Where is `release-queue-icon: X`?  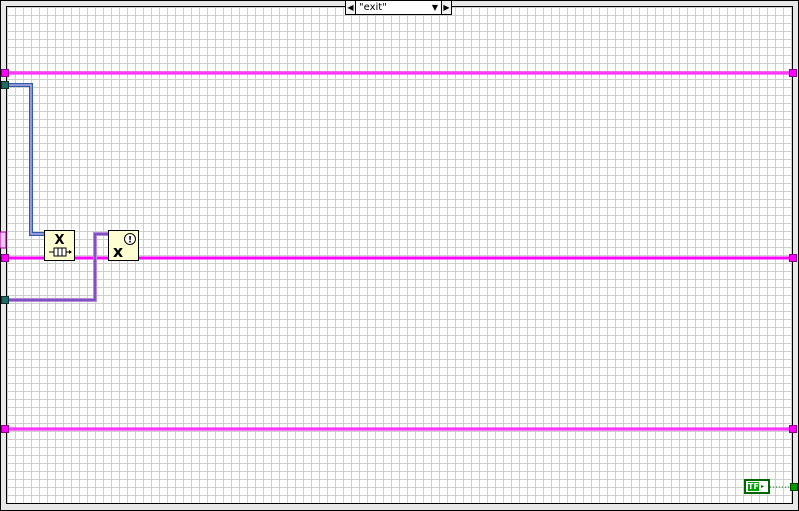
release-queue-icon: X is located at coordinates (60, 245).